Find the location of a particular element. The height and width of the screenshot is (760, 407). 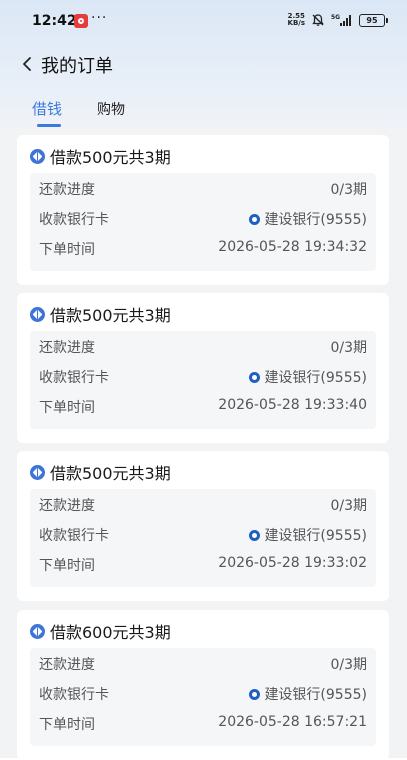

row-value: 2026-05-28 19:33:02 is located at coordinates (292, 563).